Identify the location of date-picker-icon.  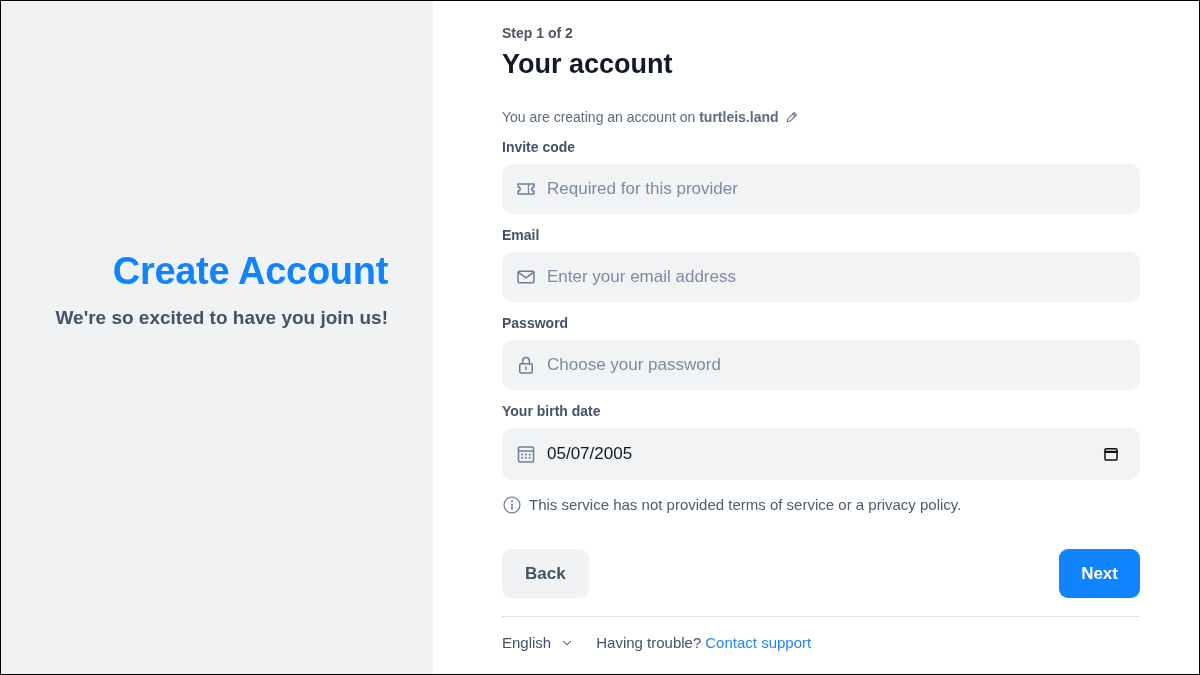
(1111, 454).